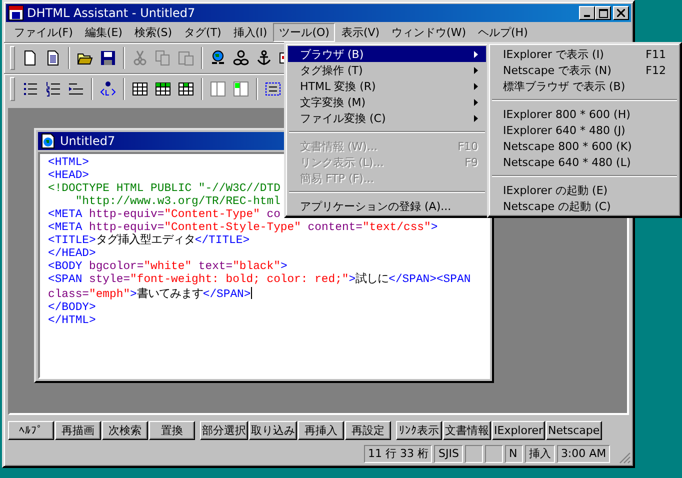 This screenshot has width=682, height=478. Describe the element at coordinates (108, 89) in the screenshot. I see `list-item-icon` at that location.